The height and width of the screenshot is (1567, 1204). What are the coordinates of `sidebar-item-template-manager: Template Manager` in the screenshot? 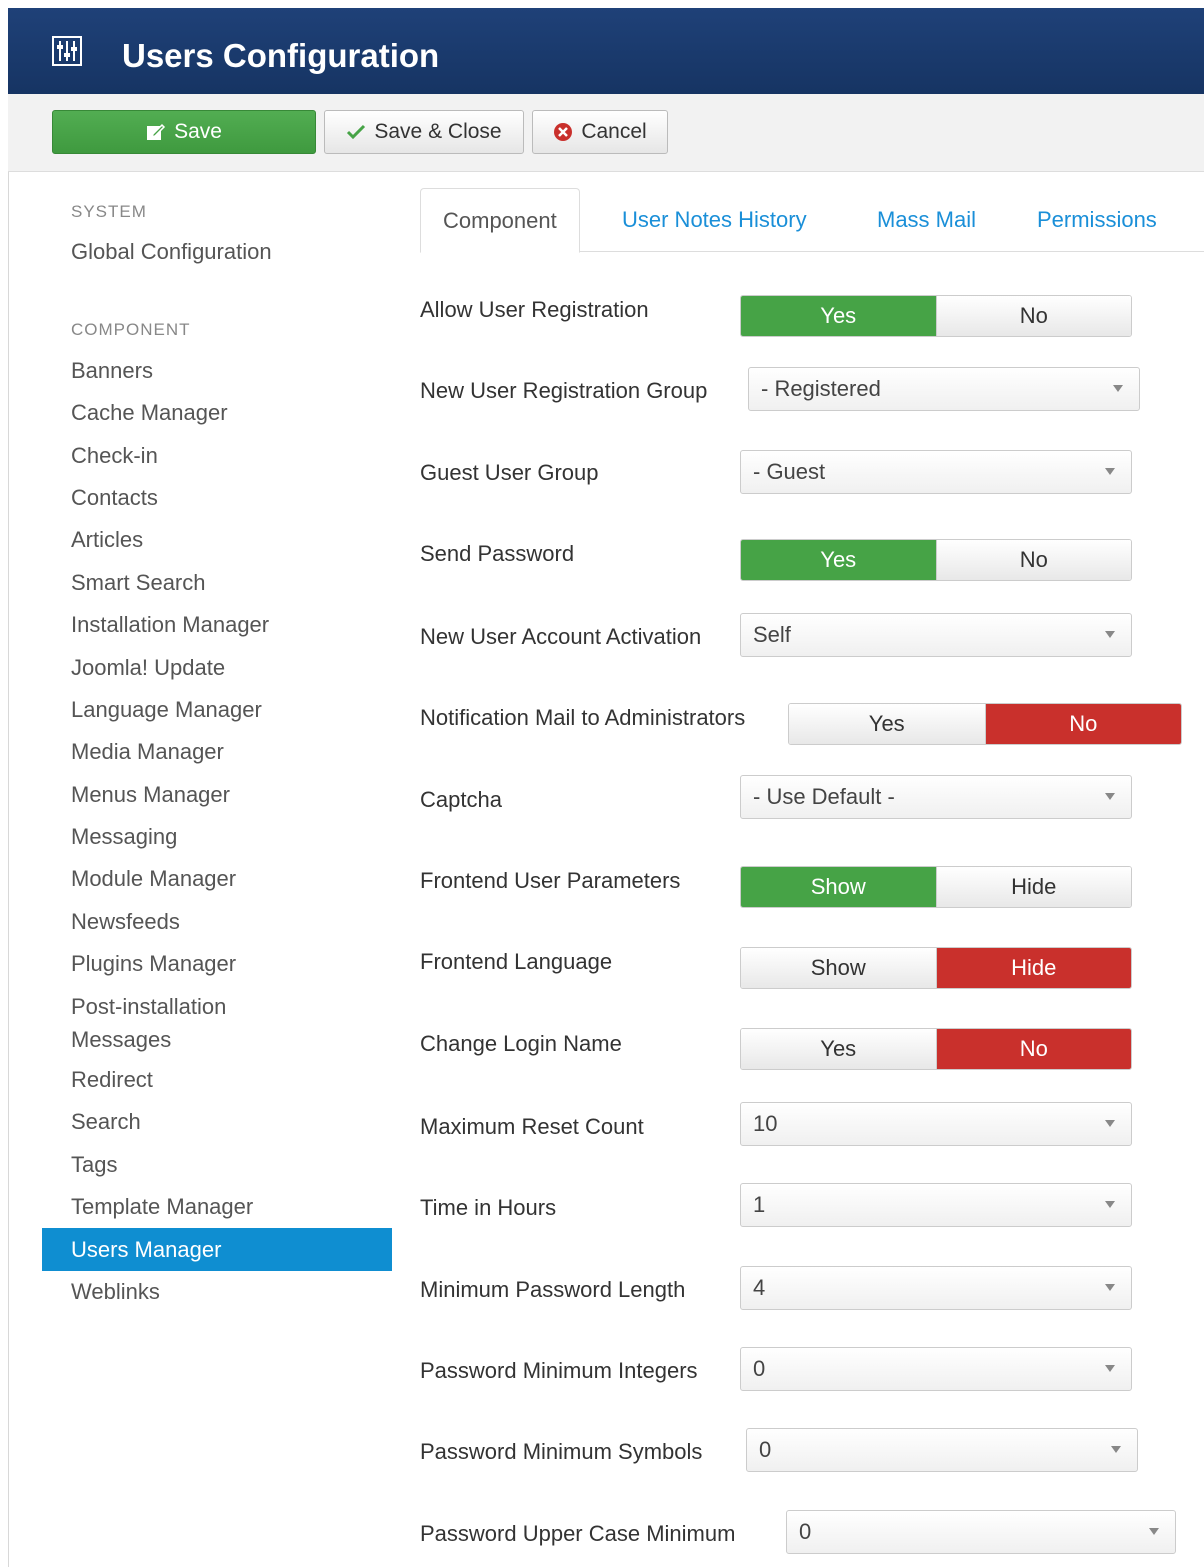 It's located at (217, 1207).